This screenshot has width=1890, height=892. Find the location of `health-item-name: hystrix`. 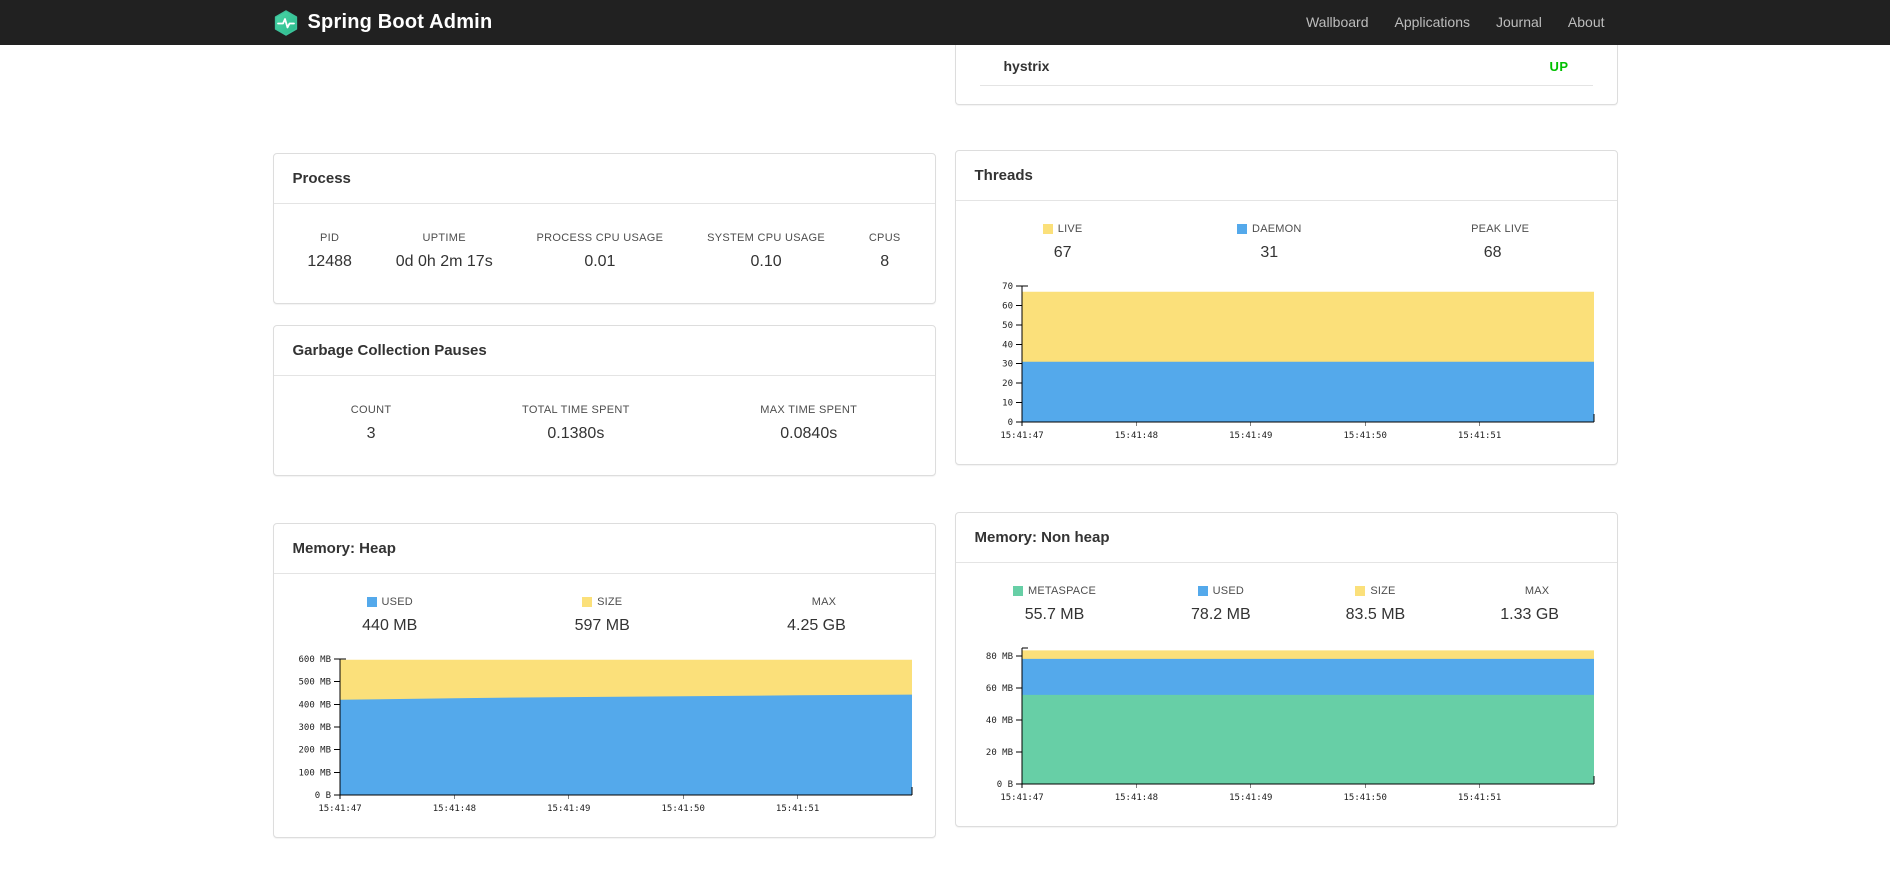

health-item-name: hystrix is located at coordinates (1026, 66).